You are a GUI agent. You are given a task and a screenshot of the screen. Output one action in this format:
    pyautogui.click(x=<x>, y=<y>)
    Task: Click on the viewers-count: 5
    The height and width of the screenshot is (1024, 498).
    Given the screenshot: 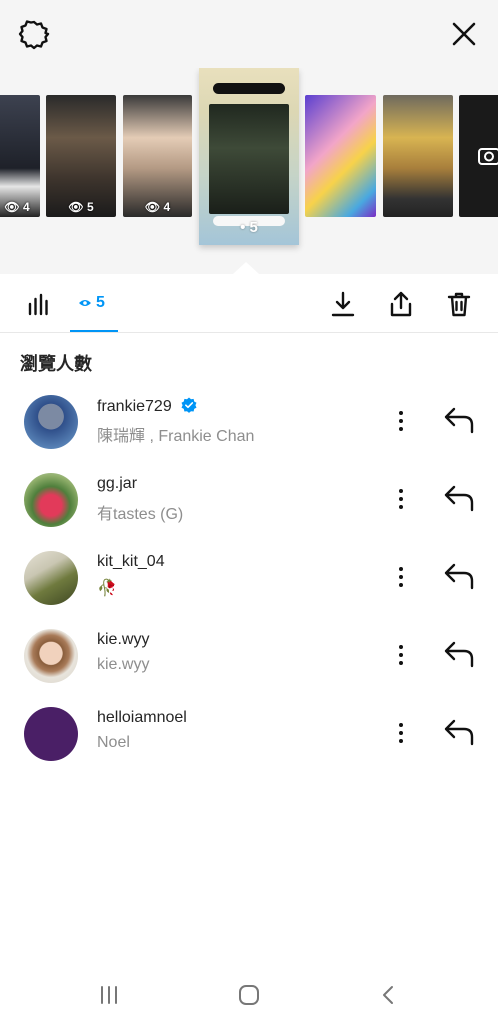 What is the action you would take?
    pyautogui.click(x=100, y=302)
    